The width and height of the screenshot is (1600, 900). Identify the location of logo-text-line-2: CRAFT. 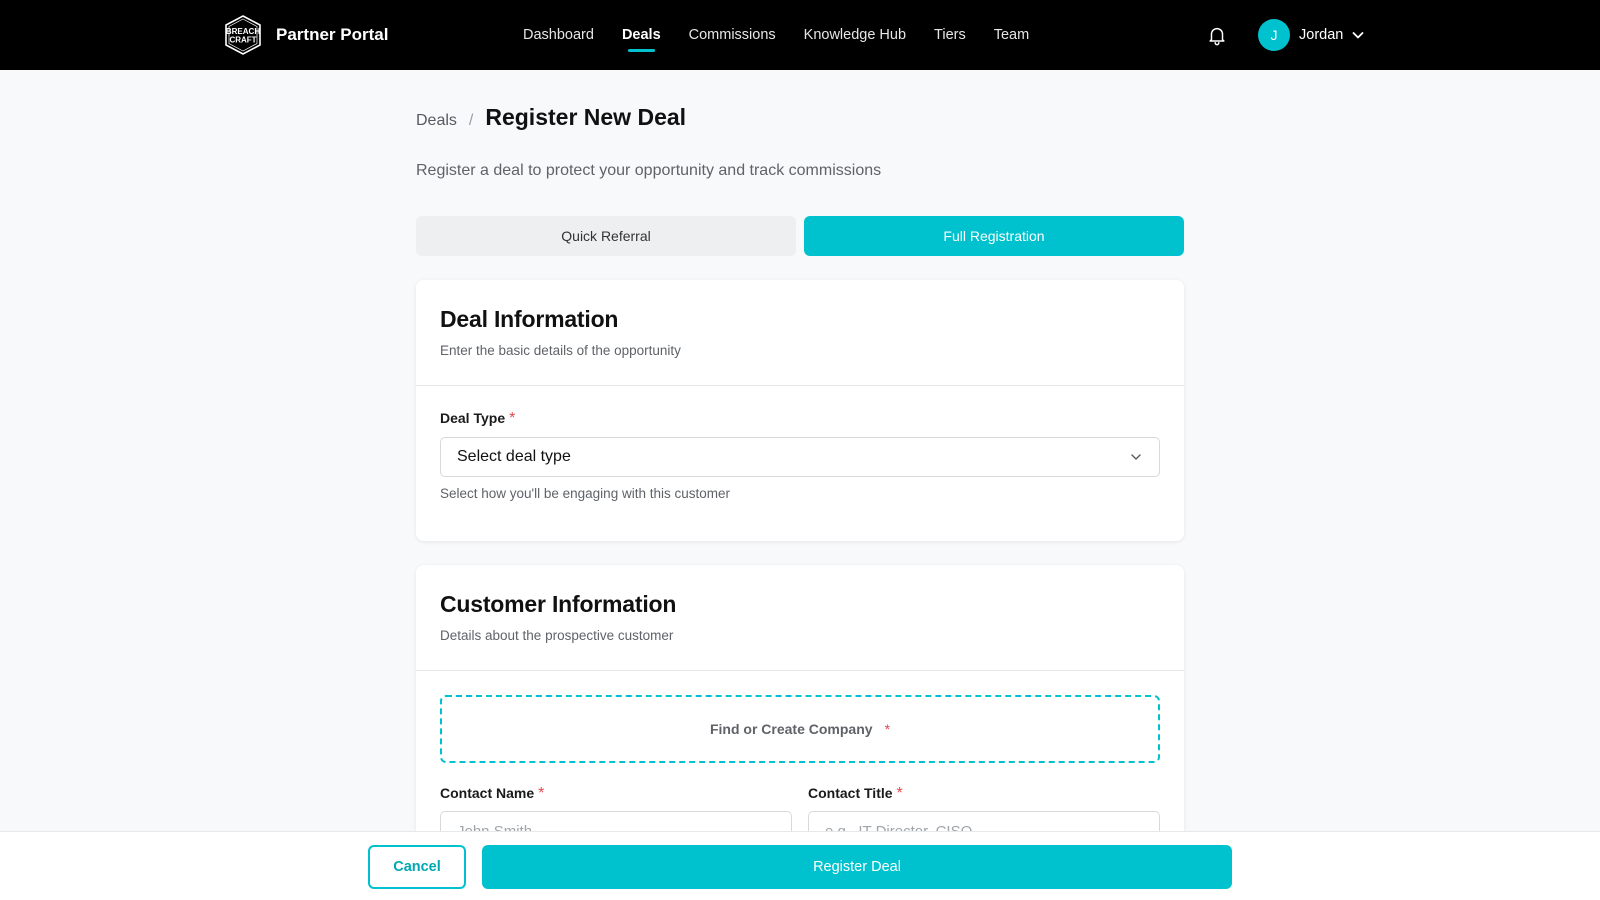
(242, 40).